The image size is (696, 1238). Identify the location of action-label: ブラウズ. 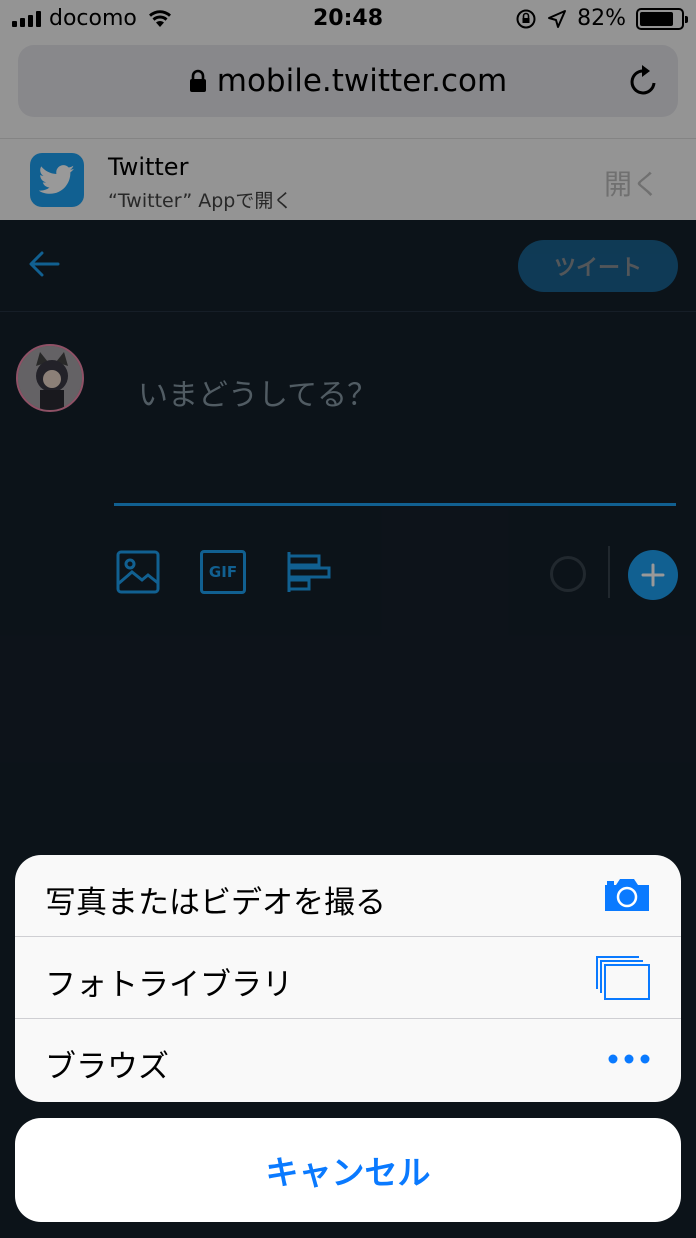
(107, 1067).